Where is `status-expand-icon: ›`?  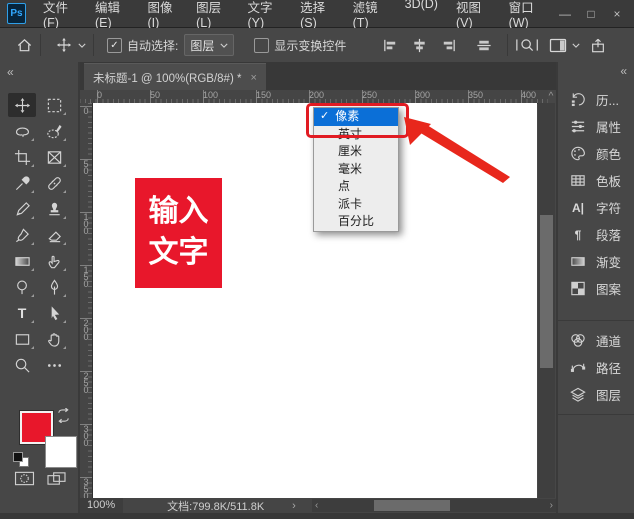 status-expand-icon: › is located at coordinates (294, 506).